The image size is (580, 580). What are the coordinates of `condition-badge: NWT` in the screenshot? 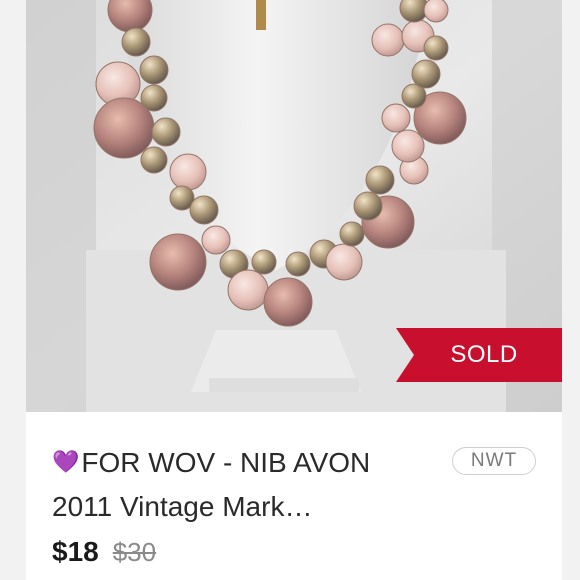 It's located at (494, 461).